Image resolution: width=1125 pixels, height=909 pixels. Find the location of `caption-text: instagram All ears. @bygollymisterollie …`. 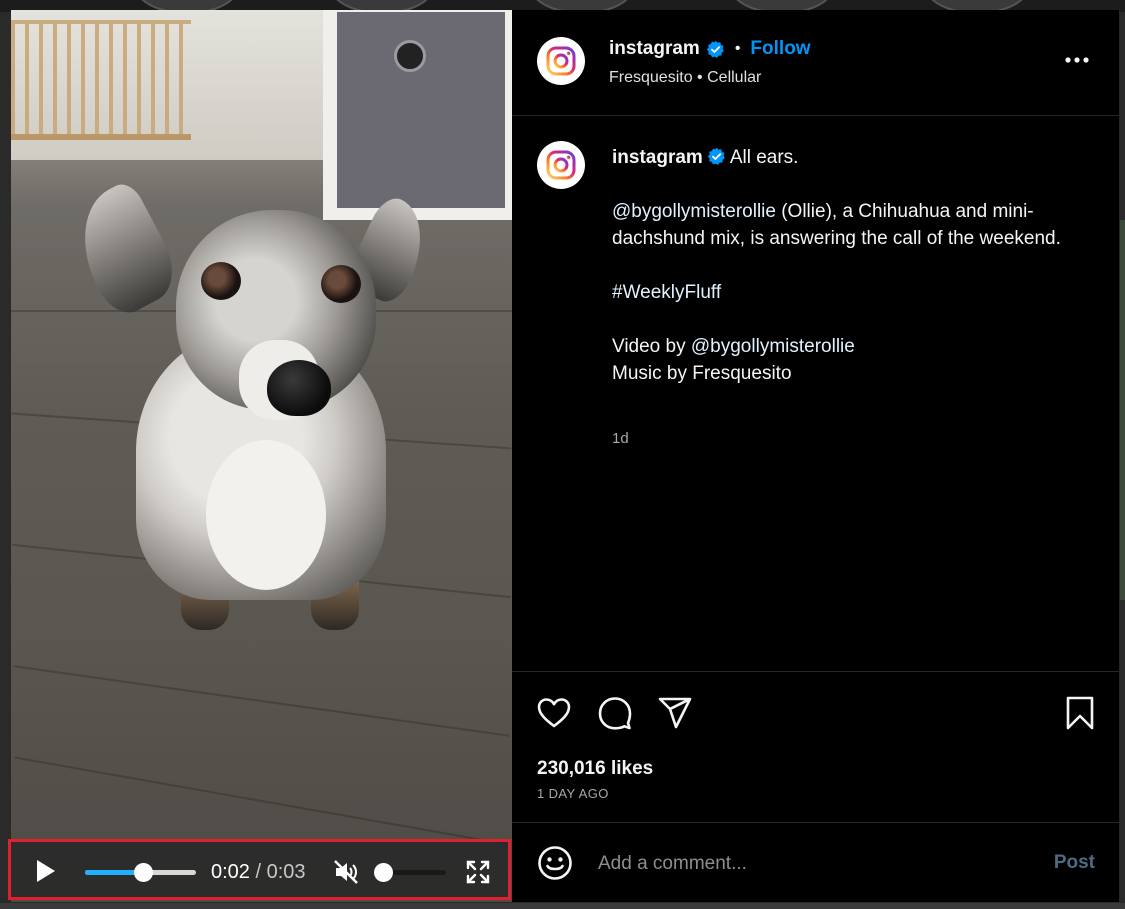

caption-text: instagram All ears. @bygollymisterollie … is located at coordinates (852, 279).